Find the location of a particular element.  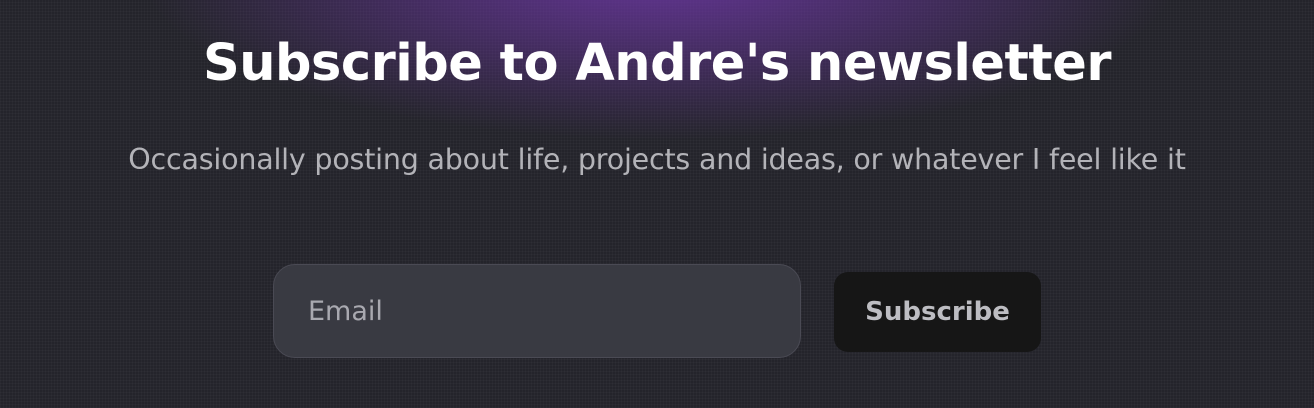

email-field is located at coordinates (537, 311).